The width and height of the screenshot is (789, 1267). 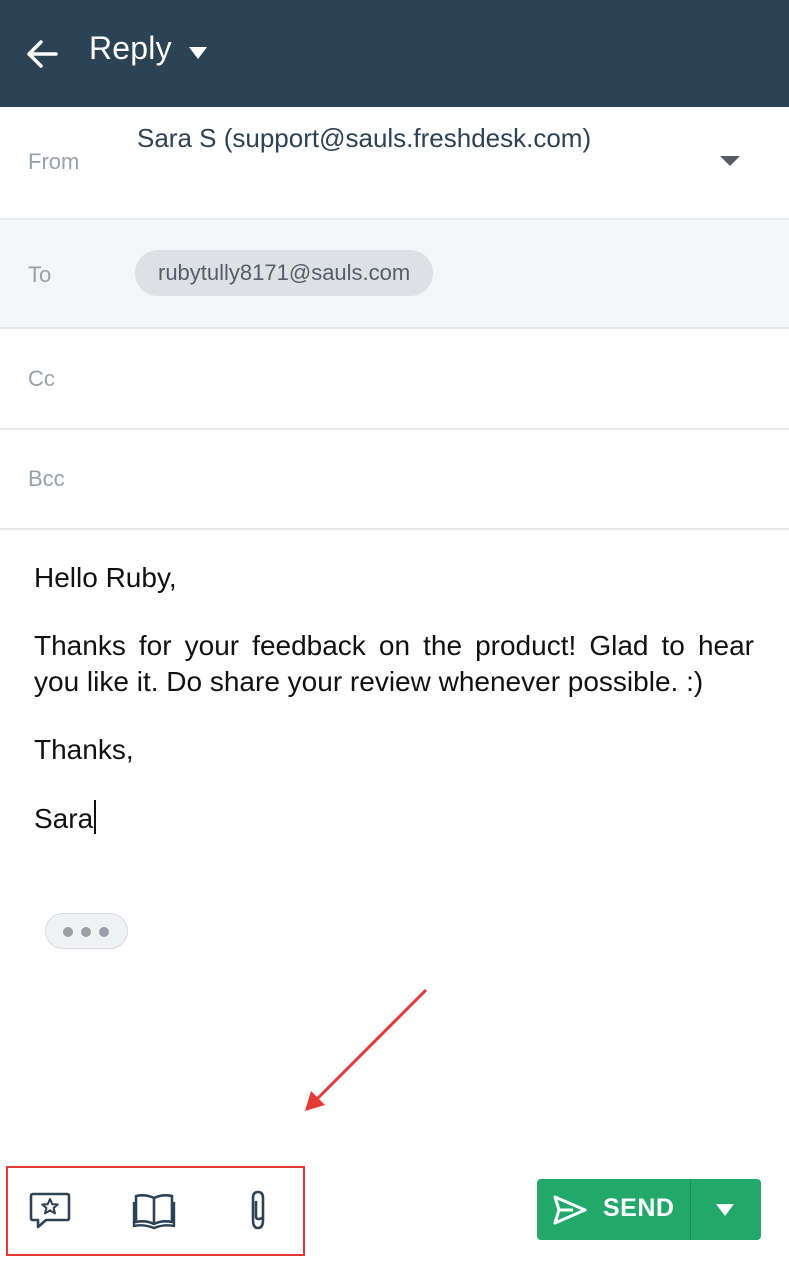 I want to click on cc-field: Cc, so click(x=394, y=379).